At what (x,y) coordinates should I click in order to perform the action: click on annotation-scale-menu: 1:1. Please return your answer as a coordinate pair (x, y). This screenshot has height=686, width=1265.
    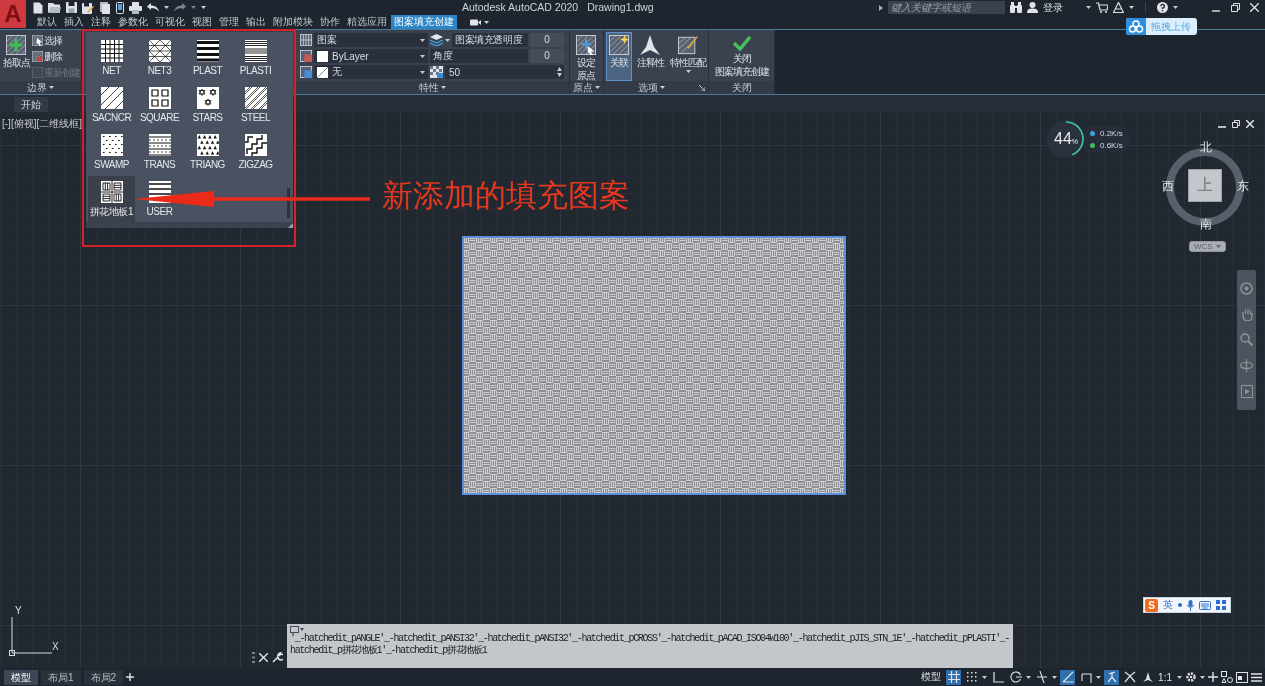
    Looking at the image, I should click on (1165, 677).